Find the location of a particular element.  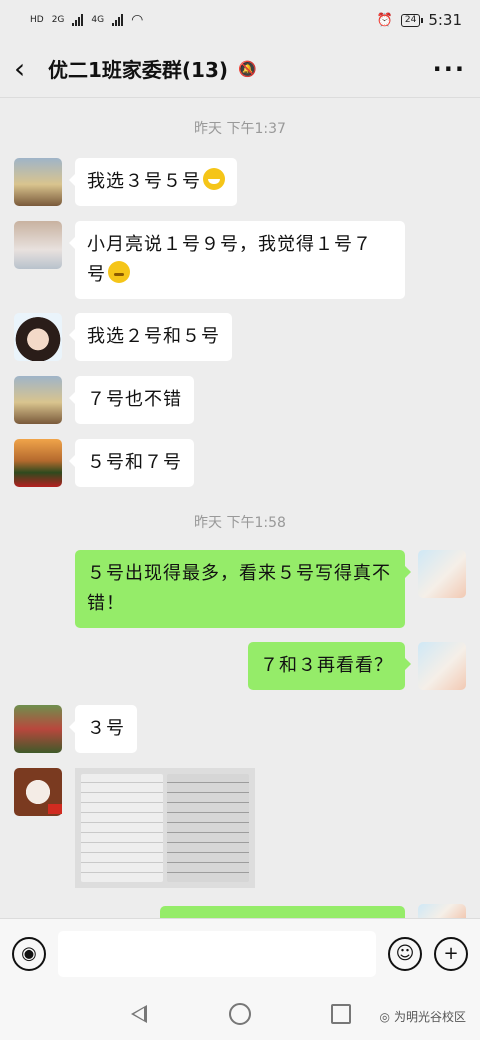

bell-muted-icon: 🔕 is located at coordinates (247, 68).